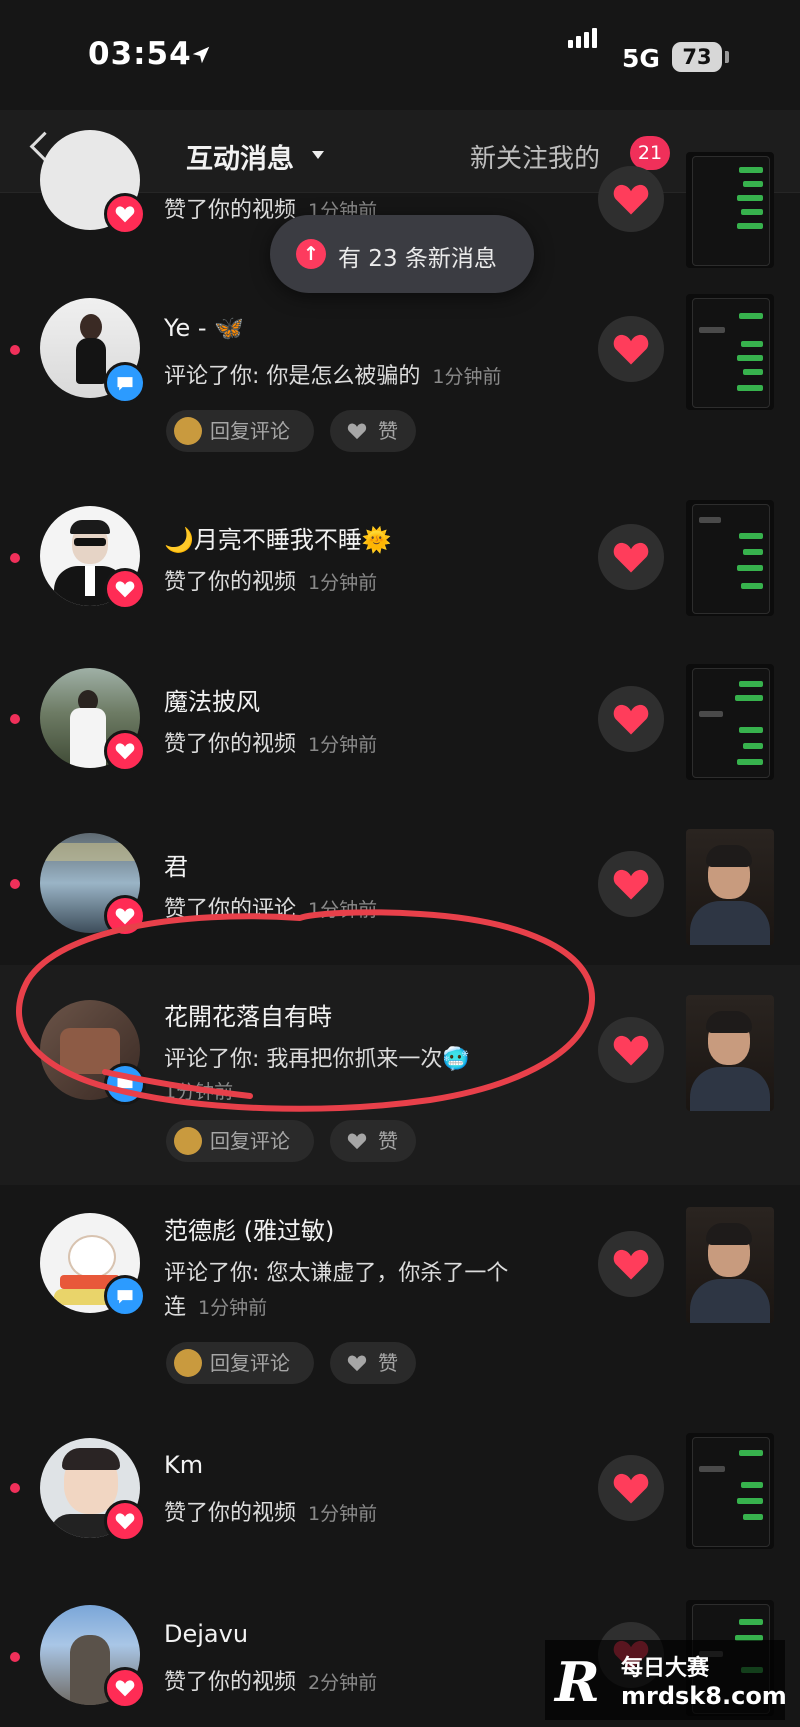  What do you see at coordinates (216, 1307) in the screenshot?
I see `activity-text-cont: 连 1分钟前` at bounding box center [216, 1307].